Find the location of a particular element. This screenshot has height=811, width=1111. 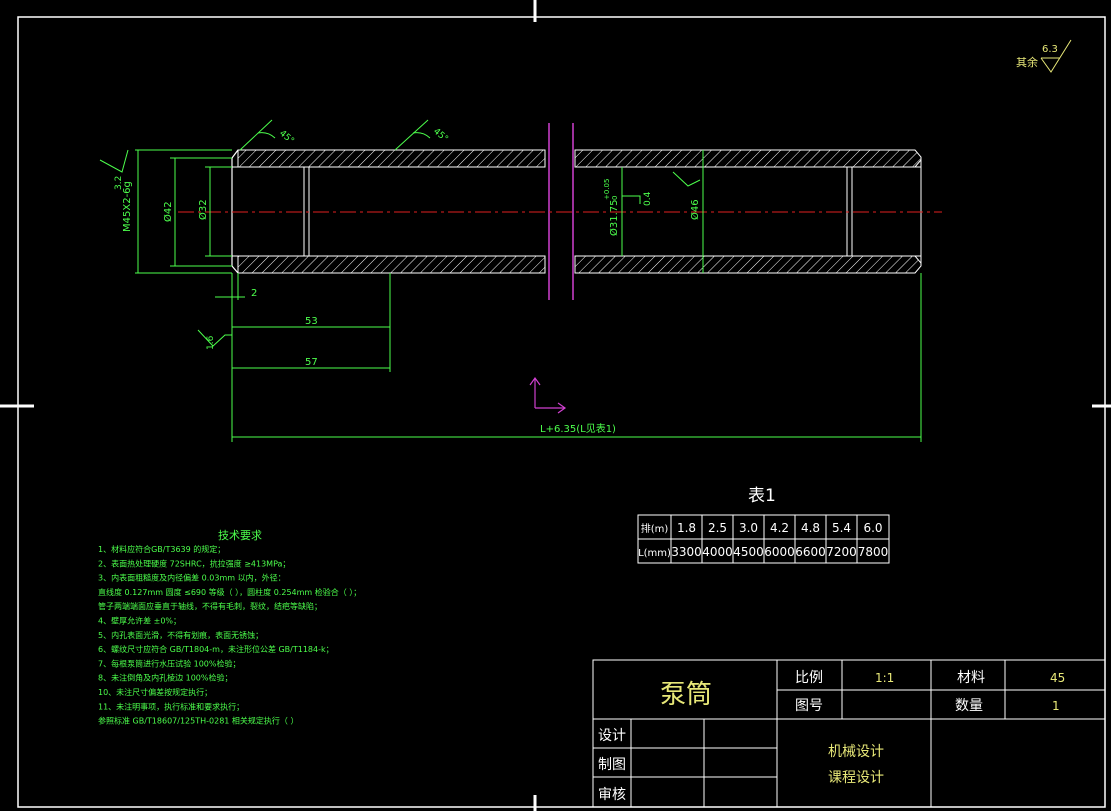

chamfer-label-left: 45° is located at coordinates (286, 138).